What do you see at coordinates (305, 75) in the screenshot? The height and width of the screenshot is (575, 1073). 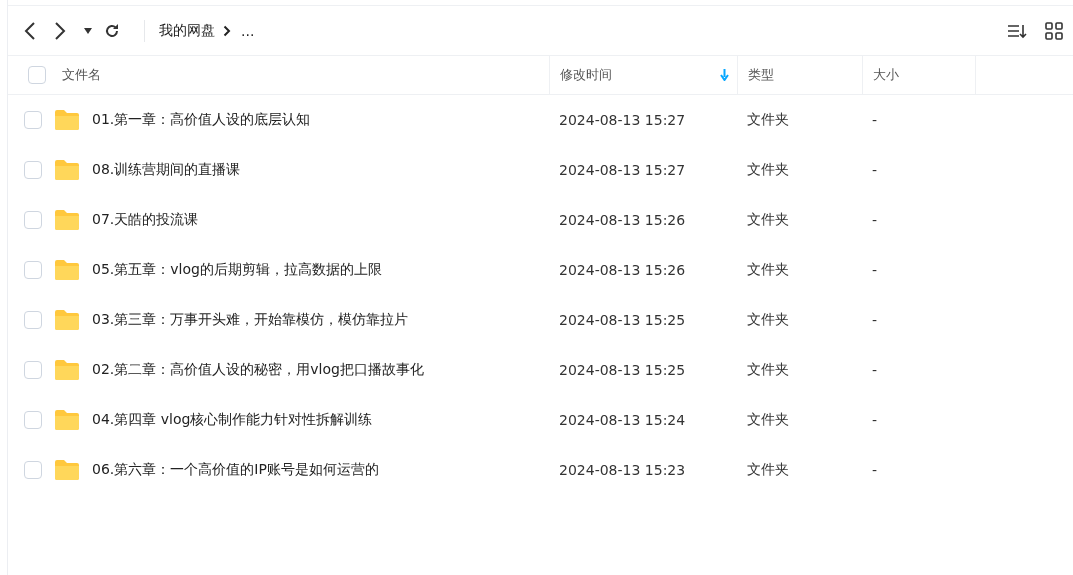 I see `column-header: 文件名` at bounding box center [305, 75].